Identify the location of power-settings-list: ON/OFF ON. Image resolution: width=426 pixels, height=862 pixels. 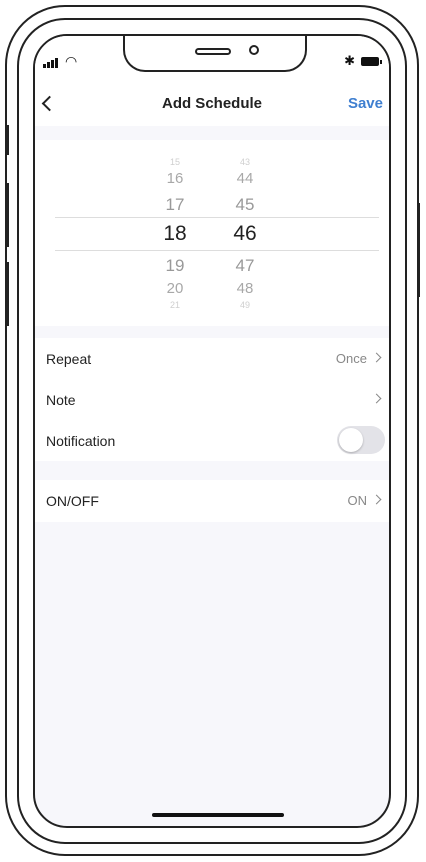
(212, 501).